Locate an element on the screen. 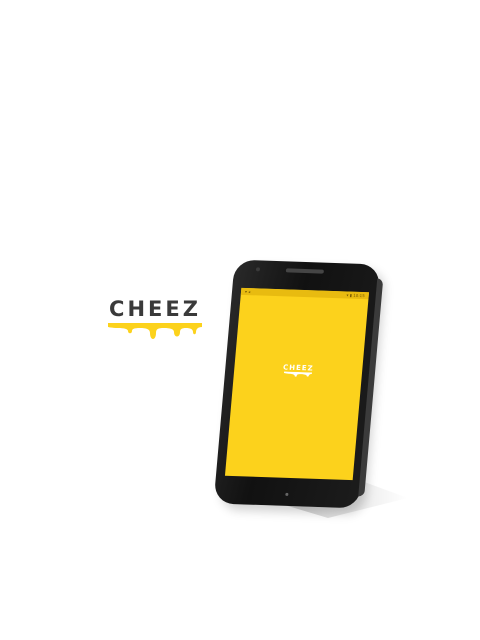 Image resolution: width=480 pixels, height=640 pixels. splash-drip-icon is located at coordinates (298, 374).